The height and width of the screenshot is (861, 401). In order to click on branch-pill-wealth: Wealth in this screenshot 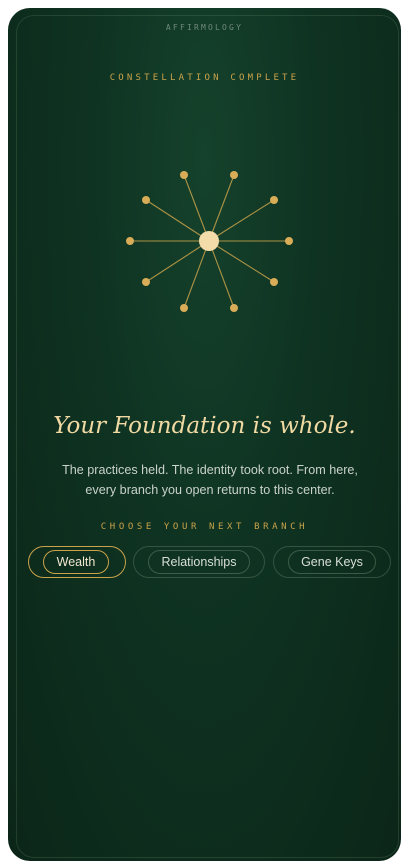, I will do `click(77, 562)`.